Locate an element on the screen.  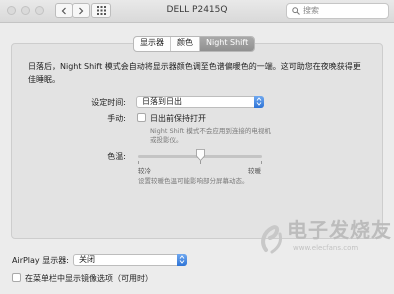
manual-label: 手动: is located at coordinates (116, 118).